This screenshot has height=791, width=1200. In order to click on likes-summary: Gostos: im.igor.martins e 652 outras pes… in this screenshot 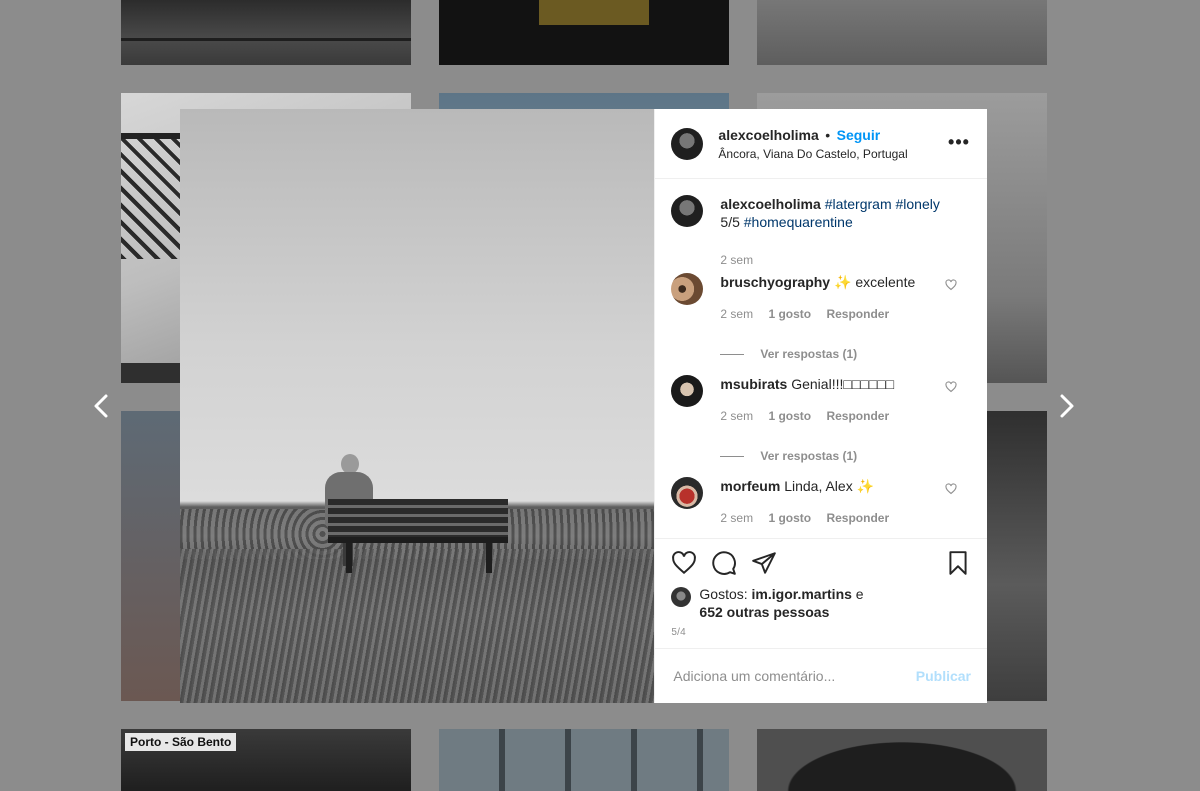, I will do `click(821, 603)`.